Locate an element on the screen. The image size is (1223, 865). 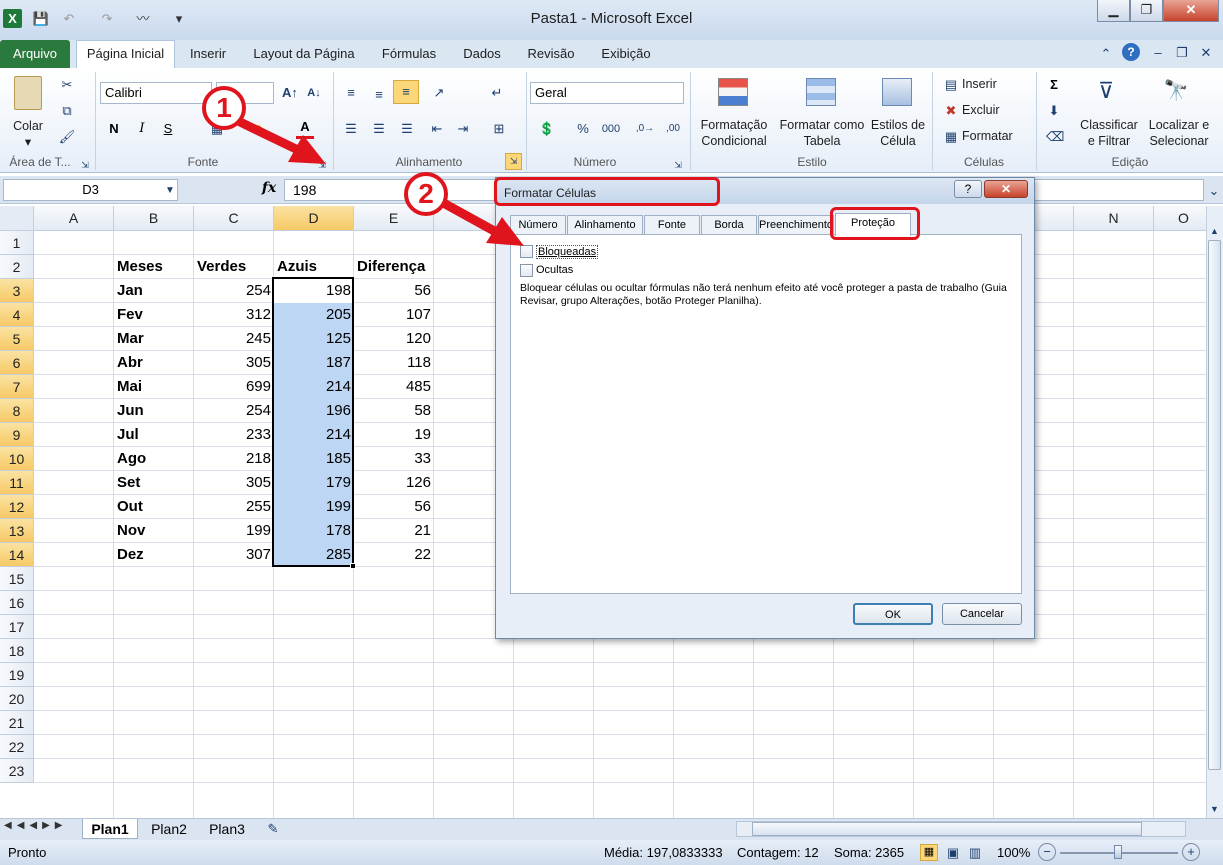
annotation-arrows is located at coordinates (377, 180).